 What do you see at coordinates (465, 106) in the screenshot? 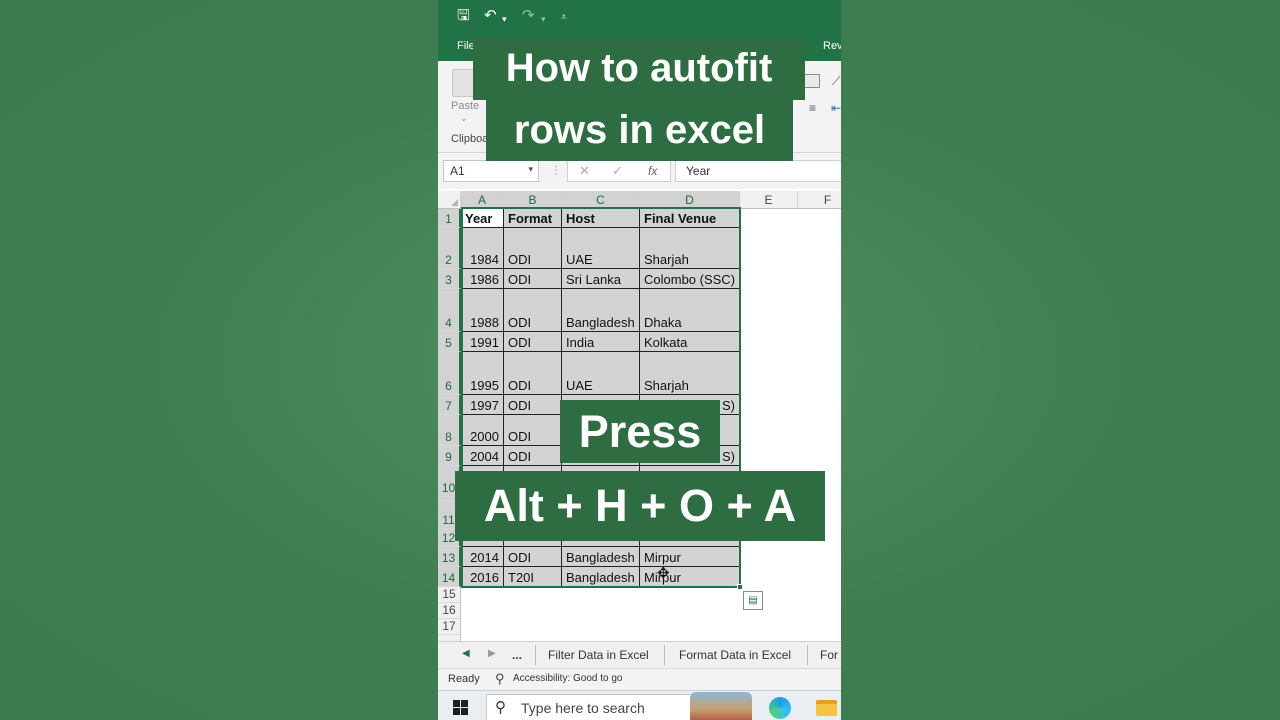
I see `paste-label: Paste` at bounding box center [465, 106].